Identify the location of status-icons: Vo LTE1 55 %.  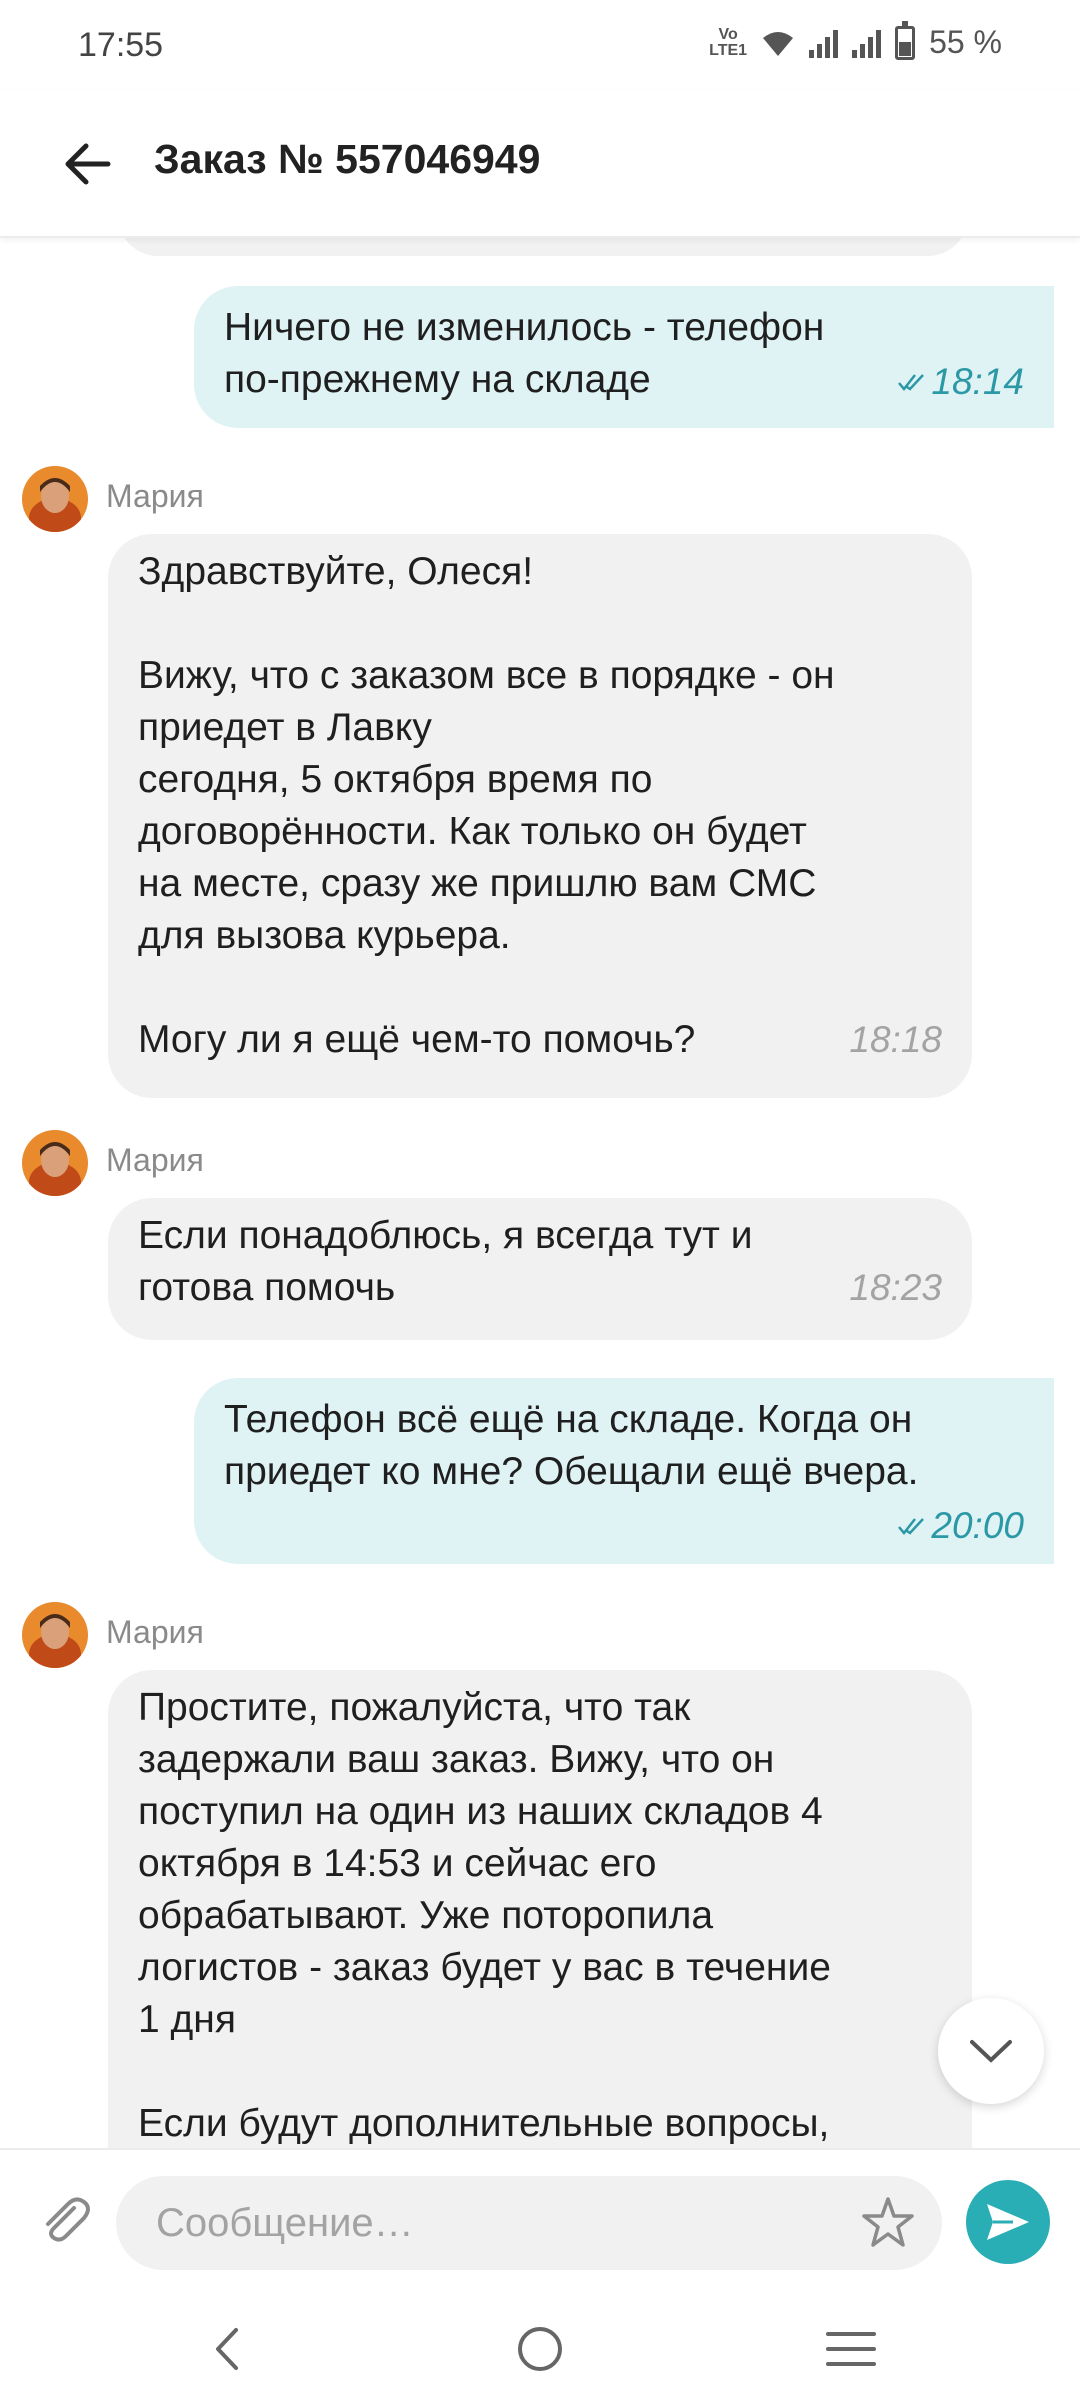
(855, 40).